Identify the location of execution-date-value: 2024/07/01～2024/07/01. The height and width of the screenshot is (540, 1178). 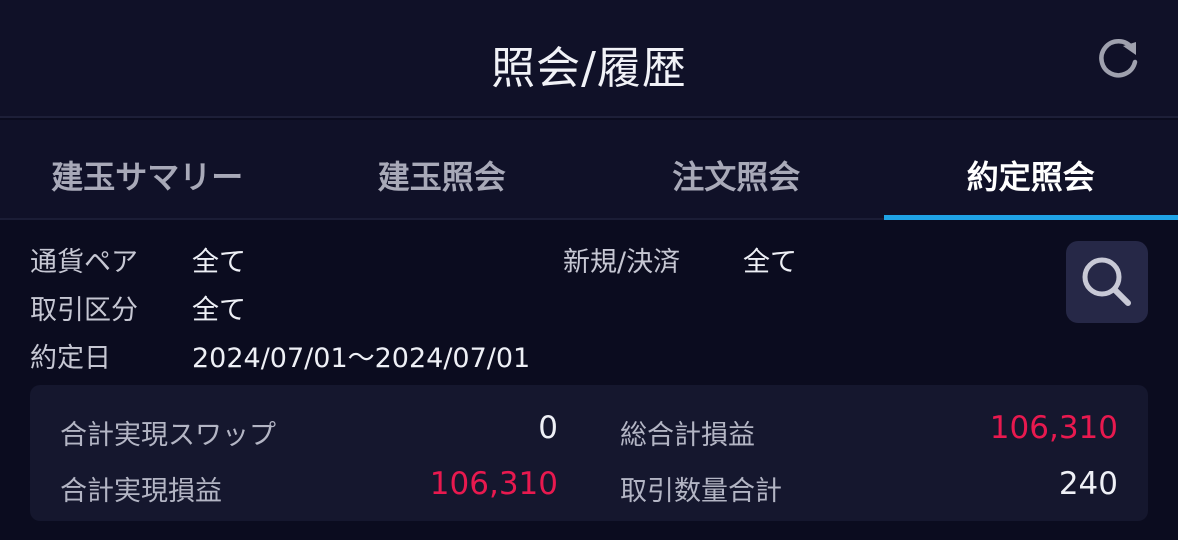
(361, 358).